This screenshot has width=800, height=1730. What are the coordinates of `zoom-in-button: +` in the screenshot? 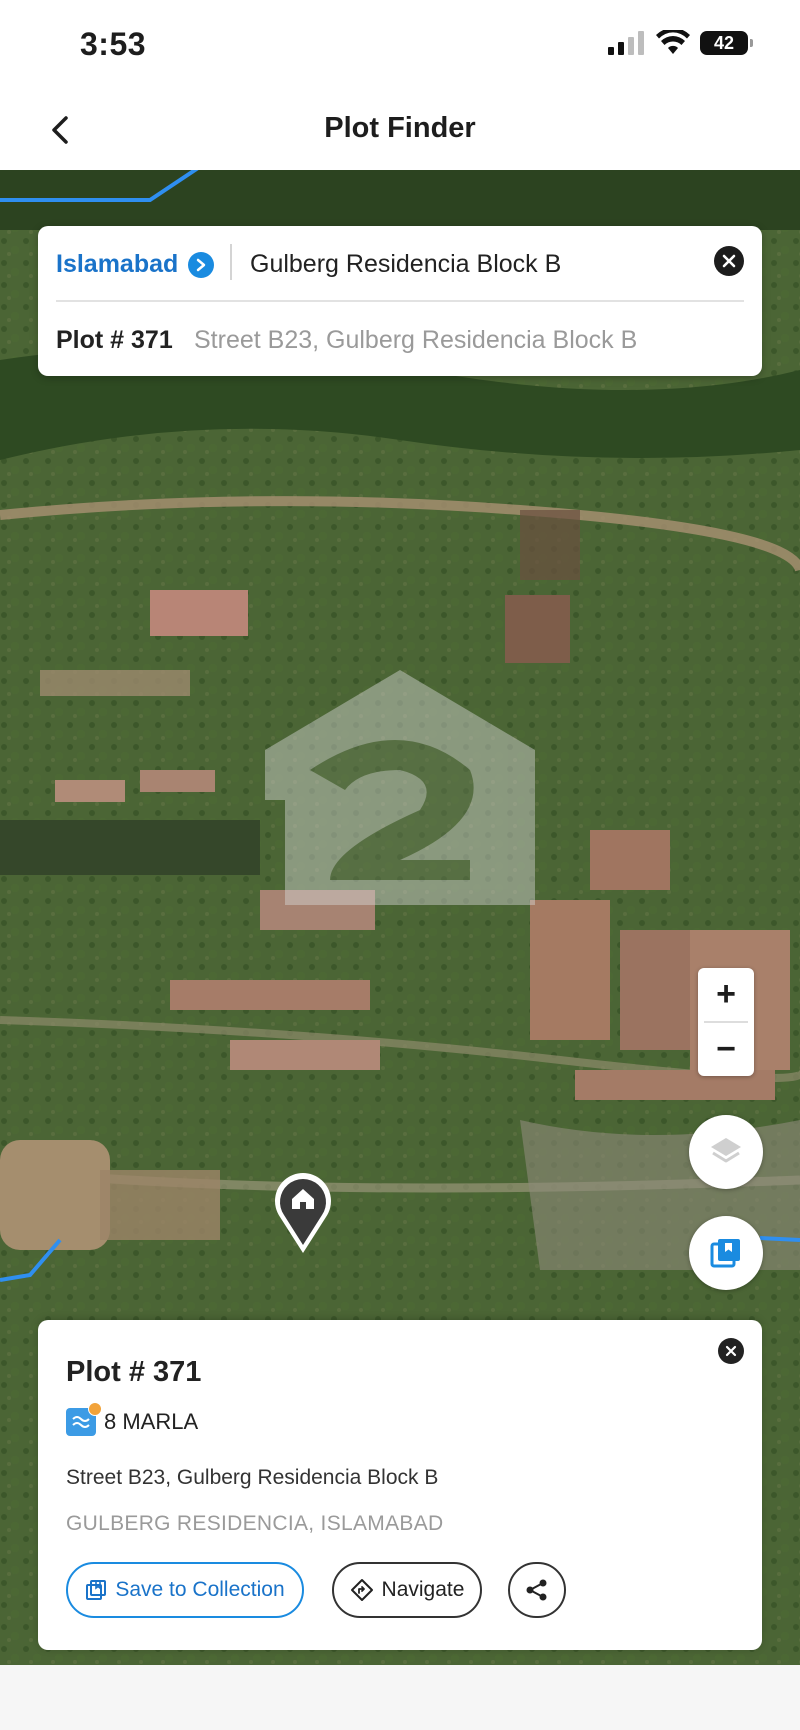 It's located at (726, 994).